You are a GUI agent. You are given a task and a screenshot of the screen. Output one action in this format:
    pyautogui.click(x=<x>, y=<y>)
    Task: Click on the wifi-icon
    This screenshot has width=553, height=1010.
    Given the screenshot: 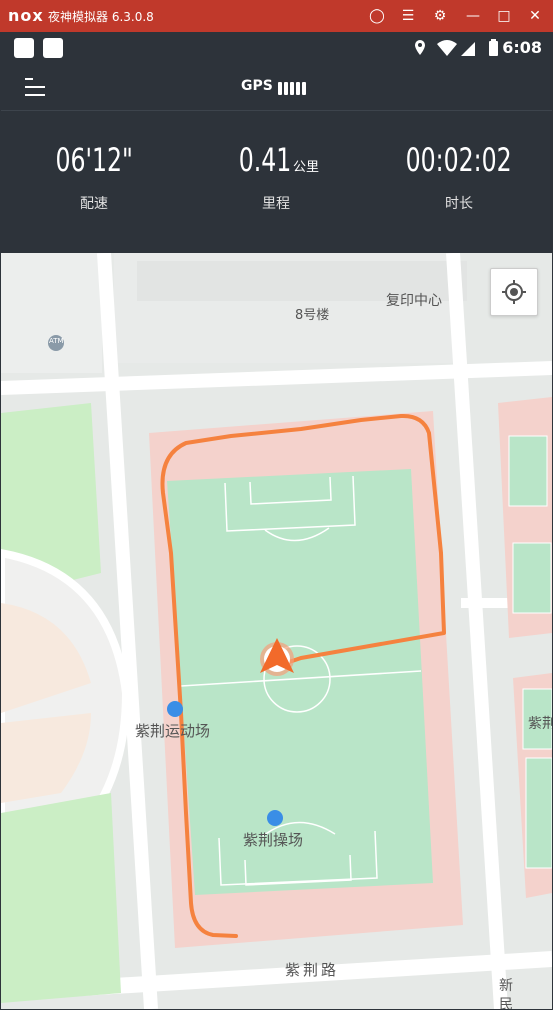 What is the action you would take?
    pyautogui.click(x=447, y=48)
    